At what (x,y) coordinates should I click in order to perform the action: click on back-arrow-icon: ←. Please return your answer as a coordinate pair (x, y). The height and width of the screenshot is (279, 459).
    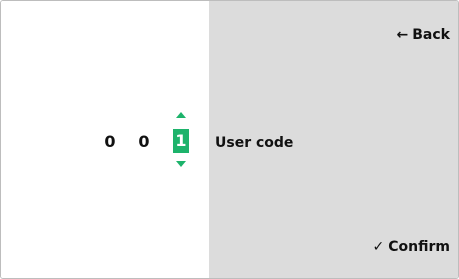
    Looking at the image, I should click on (402, 35).